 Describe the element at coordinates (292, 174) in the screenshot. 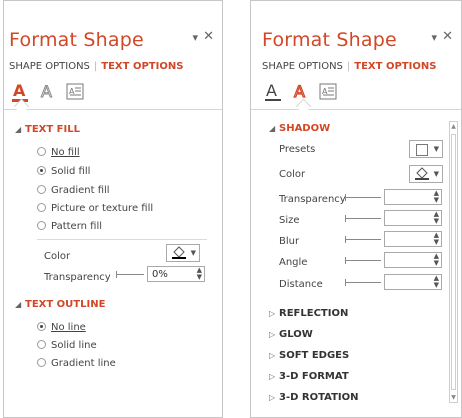

I see `shadow-color-label: Color` at that location.